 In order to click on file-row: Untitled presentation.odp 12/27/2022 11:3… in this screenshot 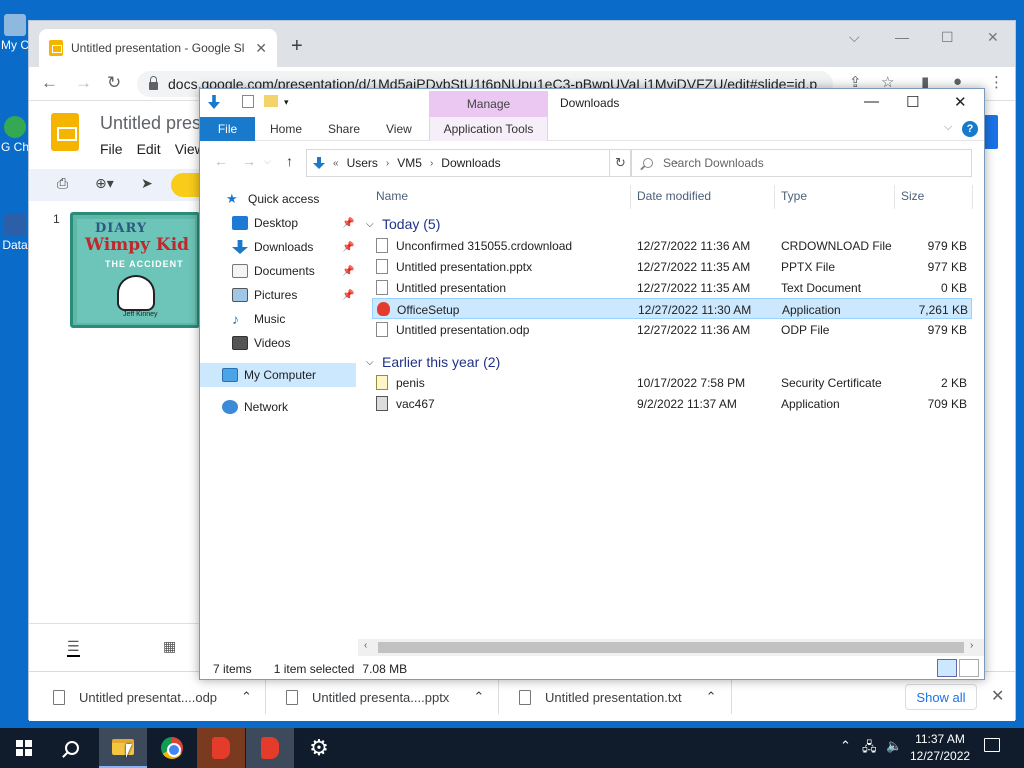, I will do `click(672, 329)`.